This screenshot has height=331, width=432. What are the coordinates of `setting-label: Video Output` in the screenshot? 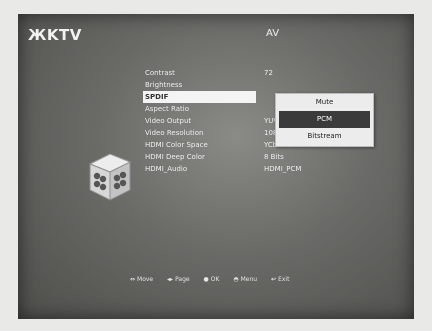 It's located at (168, 121).